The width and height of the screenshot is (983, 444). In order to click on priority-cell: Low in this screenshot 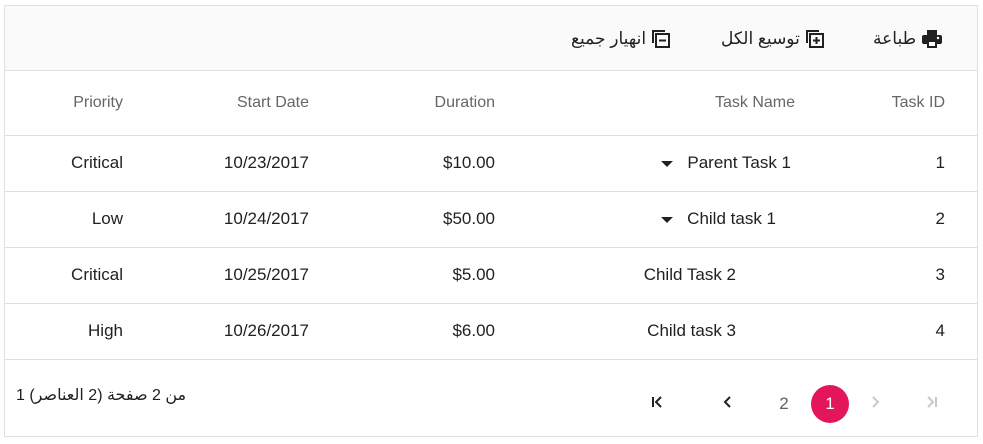, I will do `click(107, 218)`.